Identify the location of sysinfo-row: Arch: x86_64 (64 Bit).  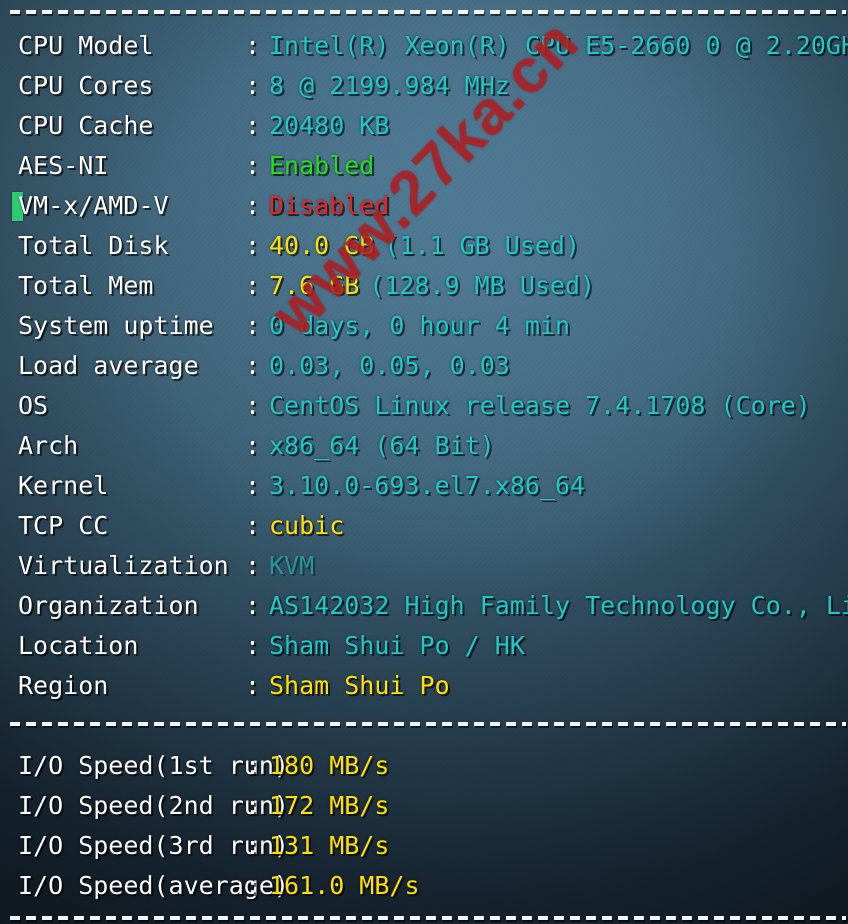
(424, 446).